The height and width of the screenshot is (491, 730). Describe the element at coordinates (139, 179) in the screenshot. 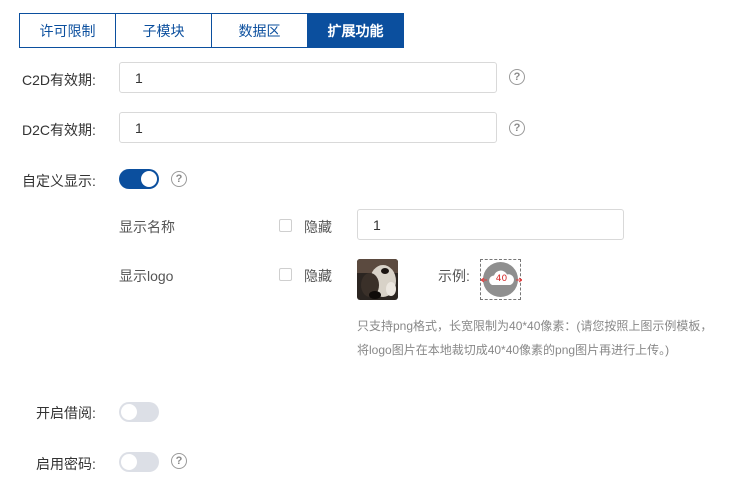

I see `custom-display-switch` at that location.